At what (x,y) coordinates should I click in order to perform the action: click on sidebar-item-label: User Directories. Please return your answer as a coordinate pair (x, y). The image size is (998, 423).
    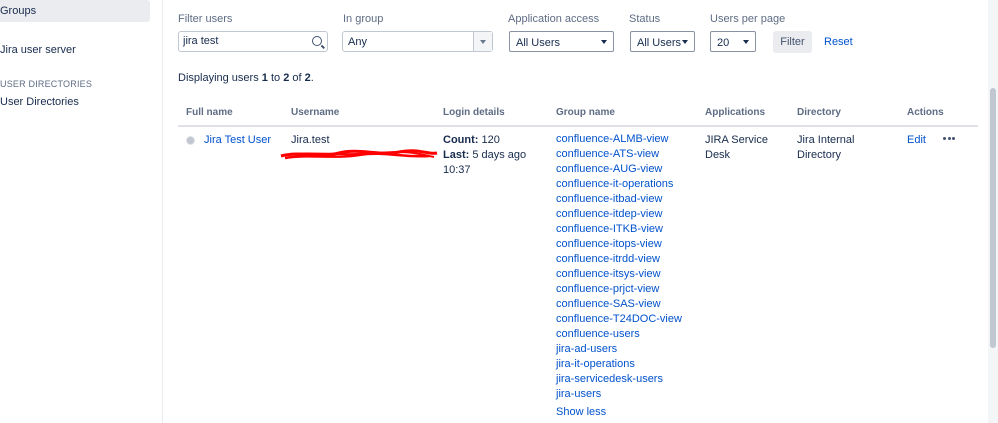
    Looking at the image, I should click on (39, 102).